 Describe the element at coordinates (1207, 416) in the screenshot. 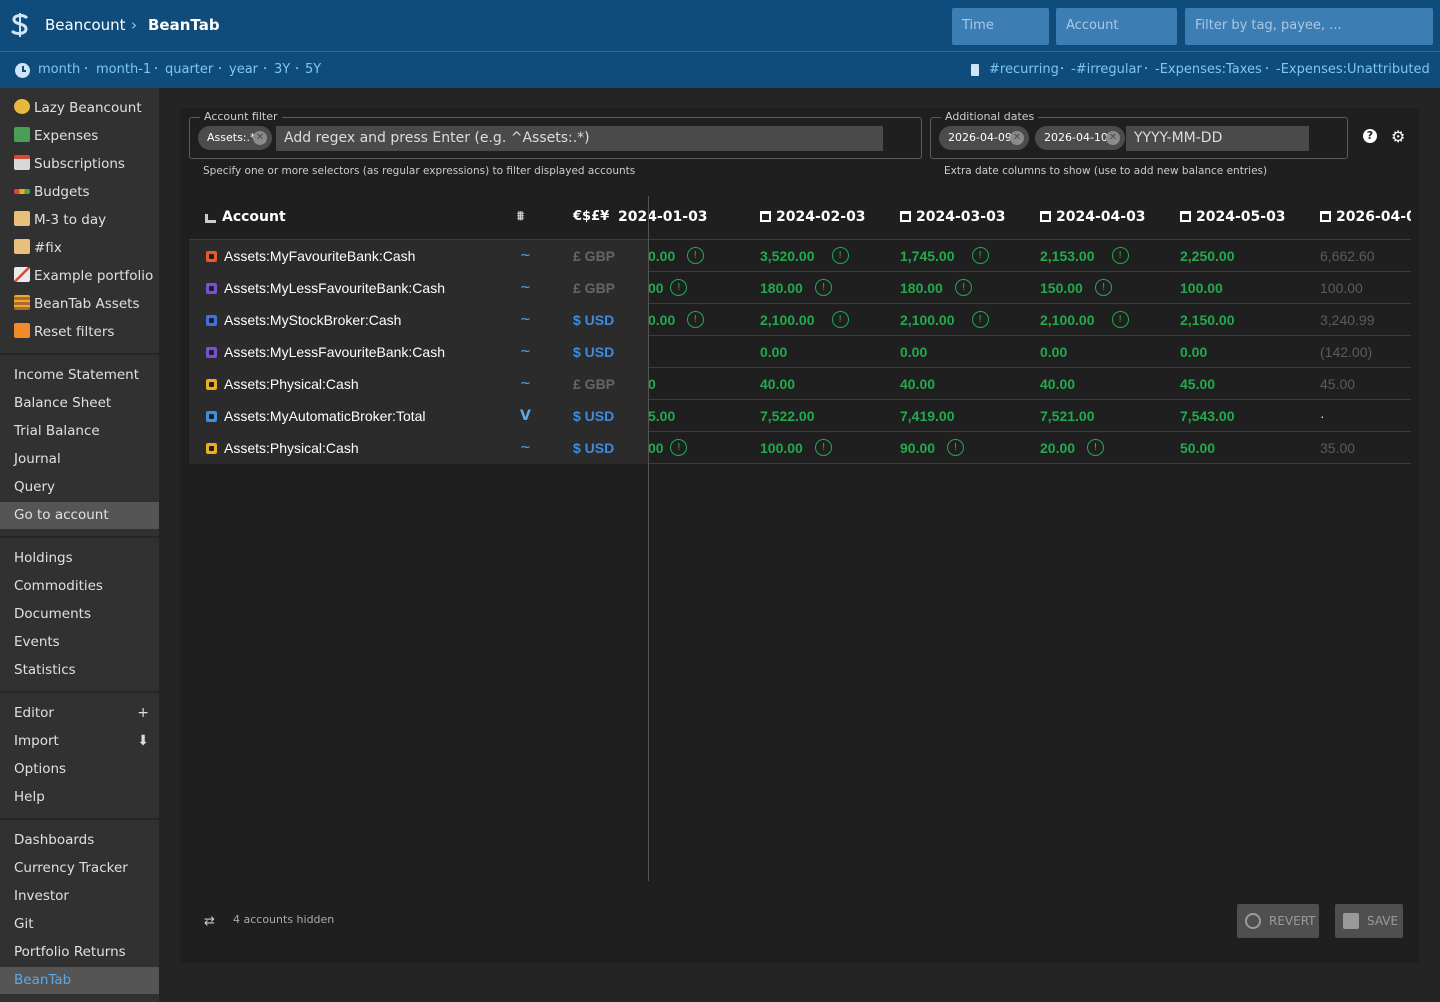

I see `balance-cell: 7,543.00` at that location.